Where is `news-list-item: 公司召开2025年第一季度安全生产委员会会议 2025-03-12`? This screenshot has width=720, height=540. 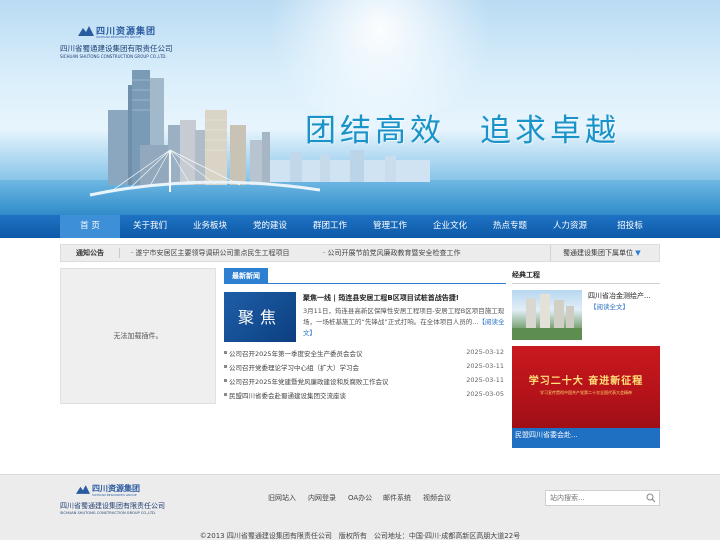
news-list-item: 公司召开2025年第一季度安全生产委员会会议 2025-03-12 is located at coordinates (365, 354).